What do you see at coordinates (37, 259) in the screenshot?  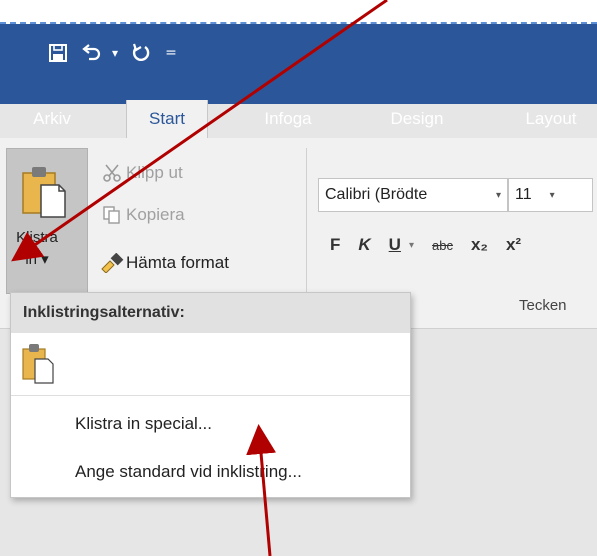 I see `paste-label-line2: in ▾` at bounding box center [37, 259].